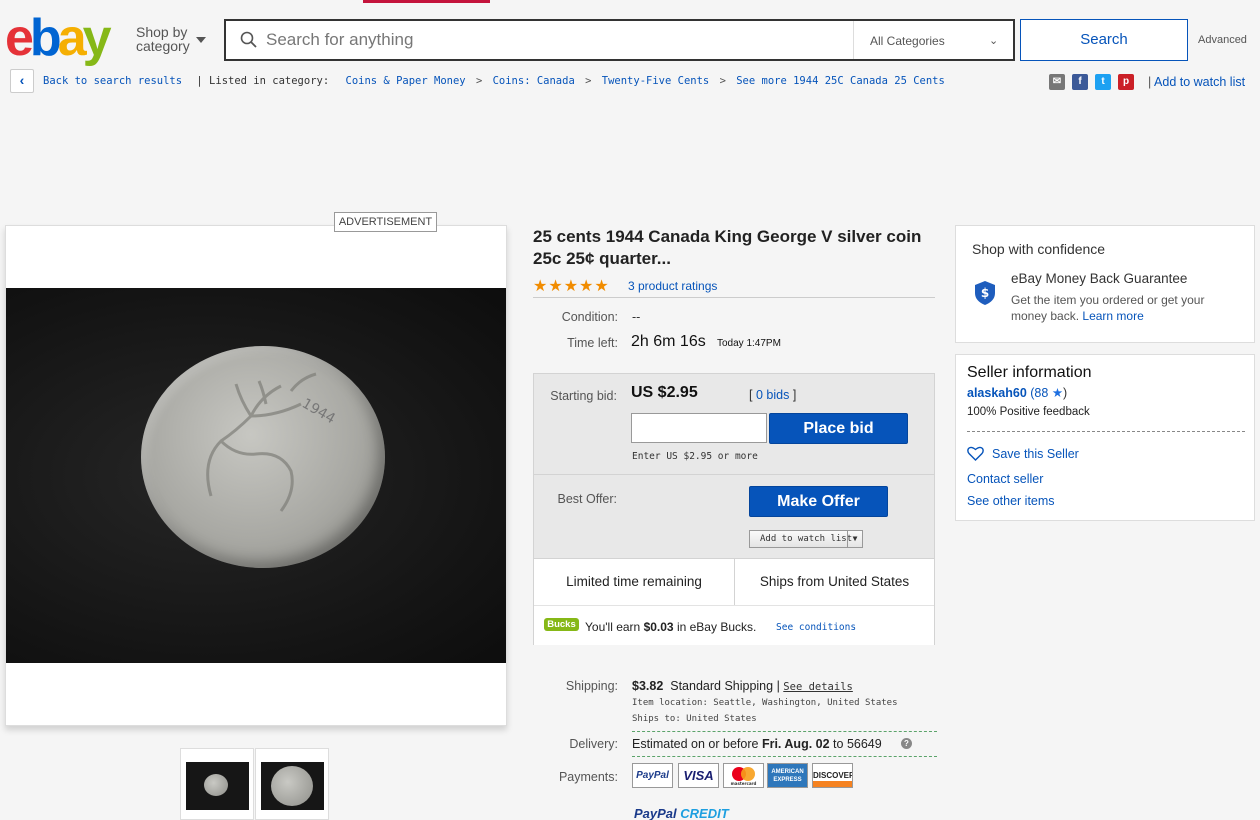 This screenshot has width=1260, height=820. Describe the element at coordinates (832, 775) in the screenshot. I see `discover-icon: DISCOVER` at that location.